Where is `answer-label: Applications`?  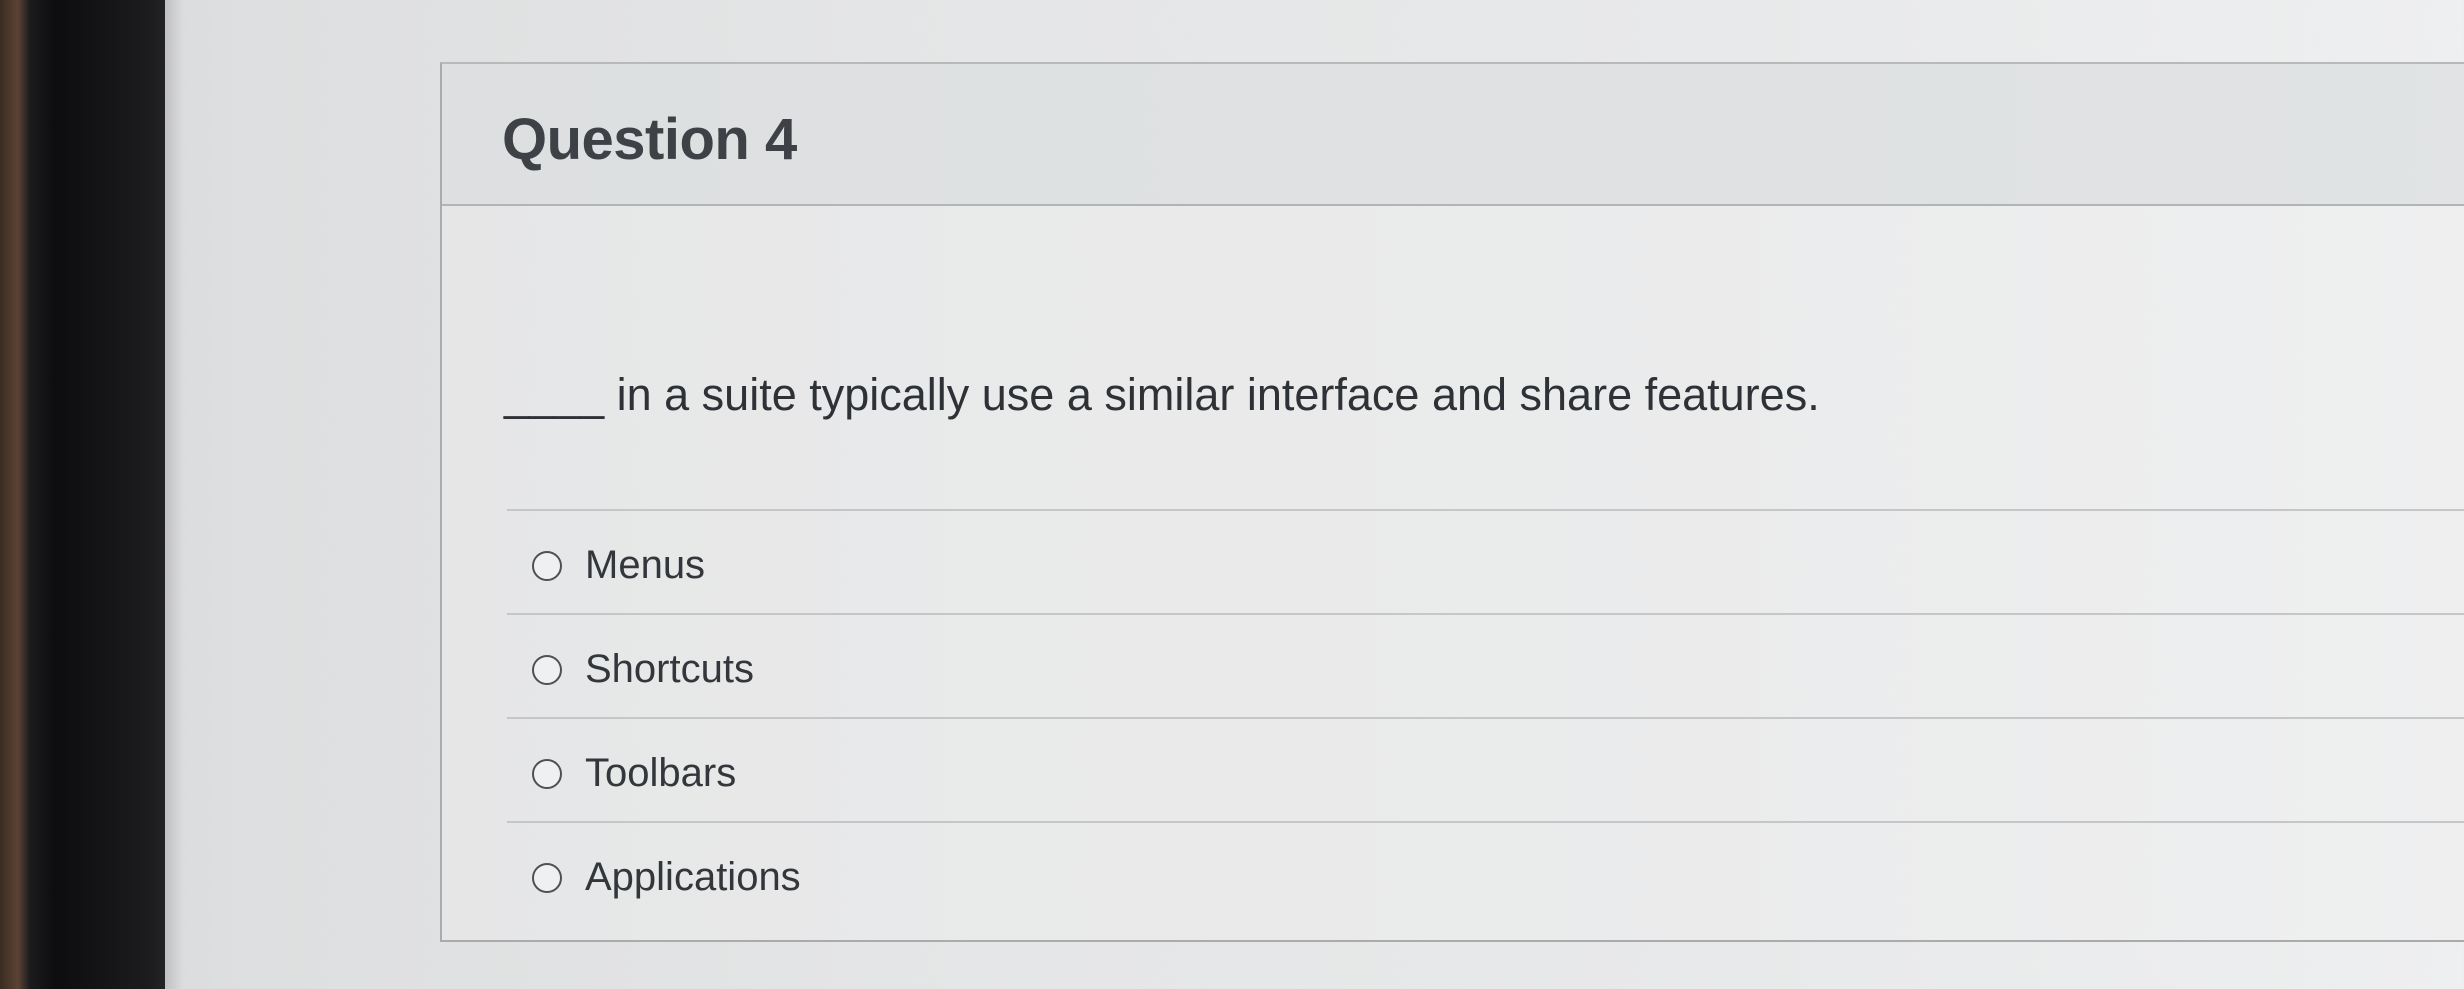 answer-label: Applications is located at coordinates (693, 877).